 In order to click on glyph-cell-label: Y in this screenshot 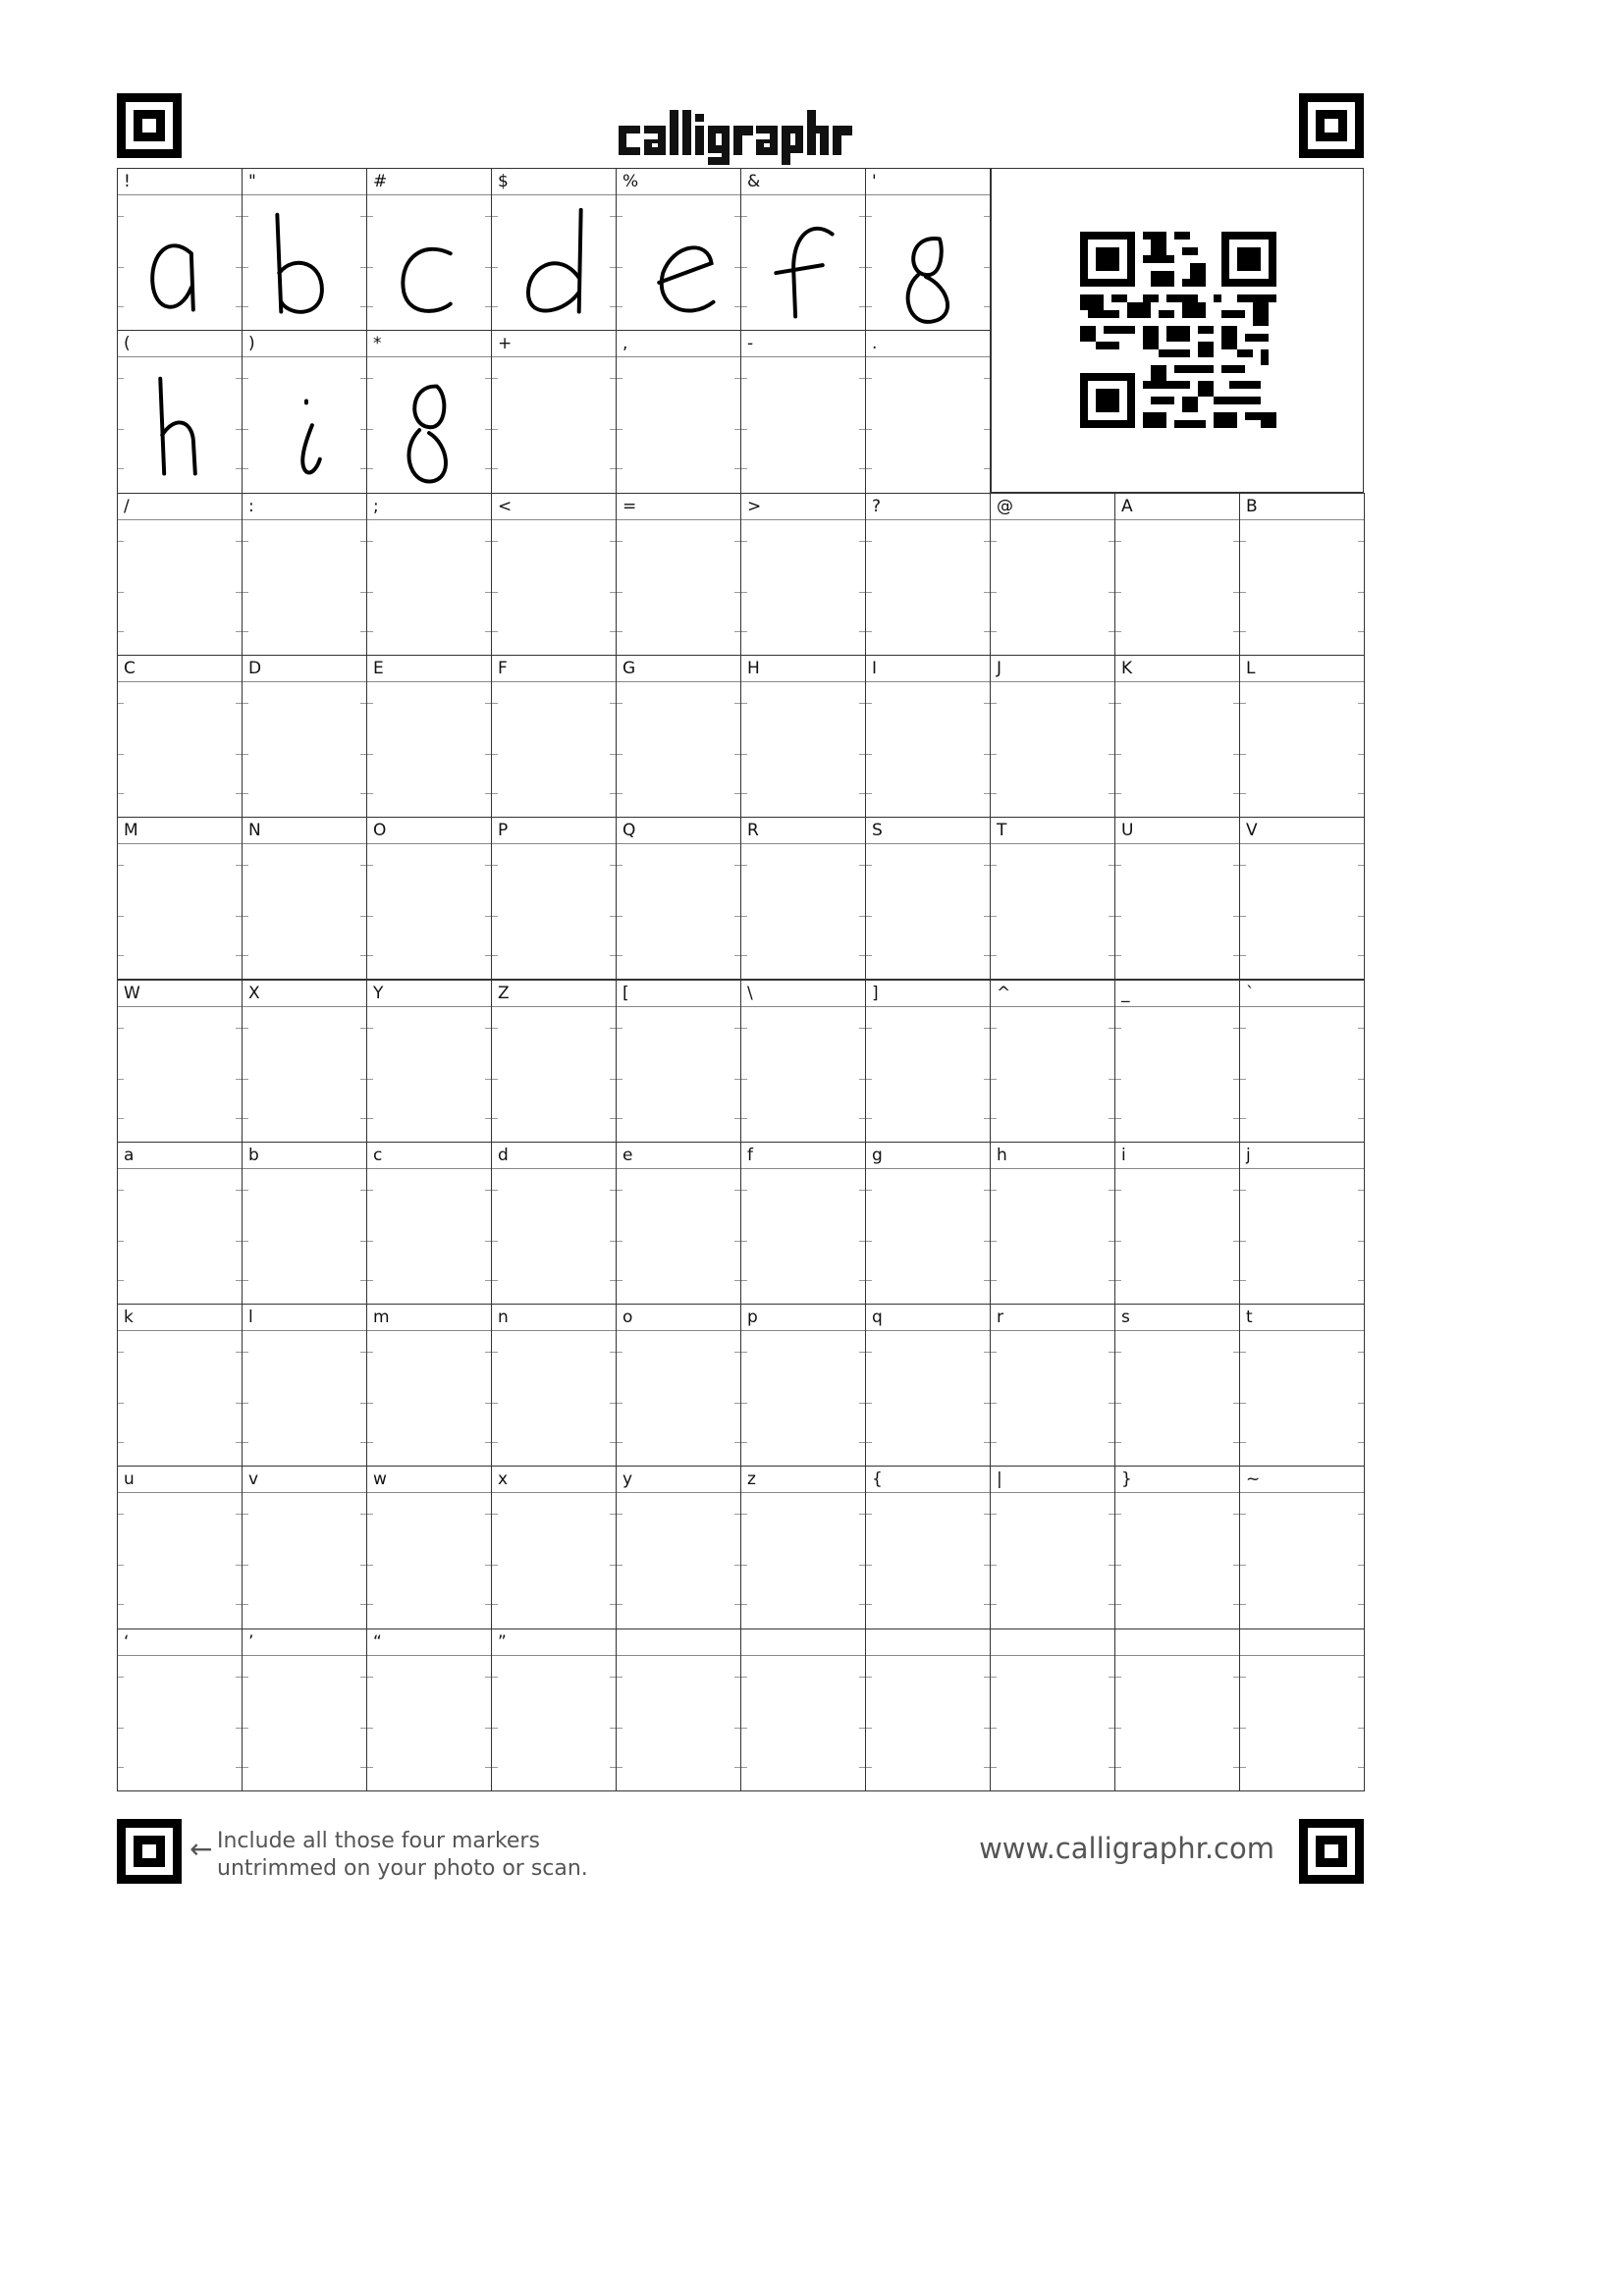, I will do `click(429, 994)`.